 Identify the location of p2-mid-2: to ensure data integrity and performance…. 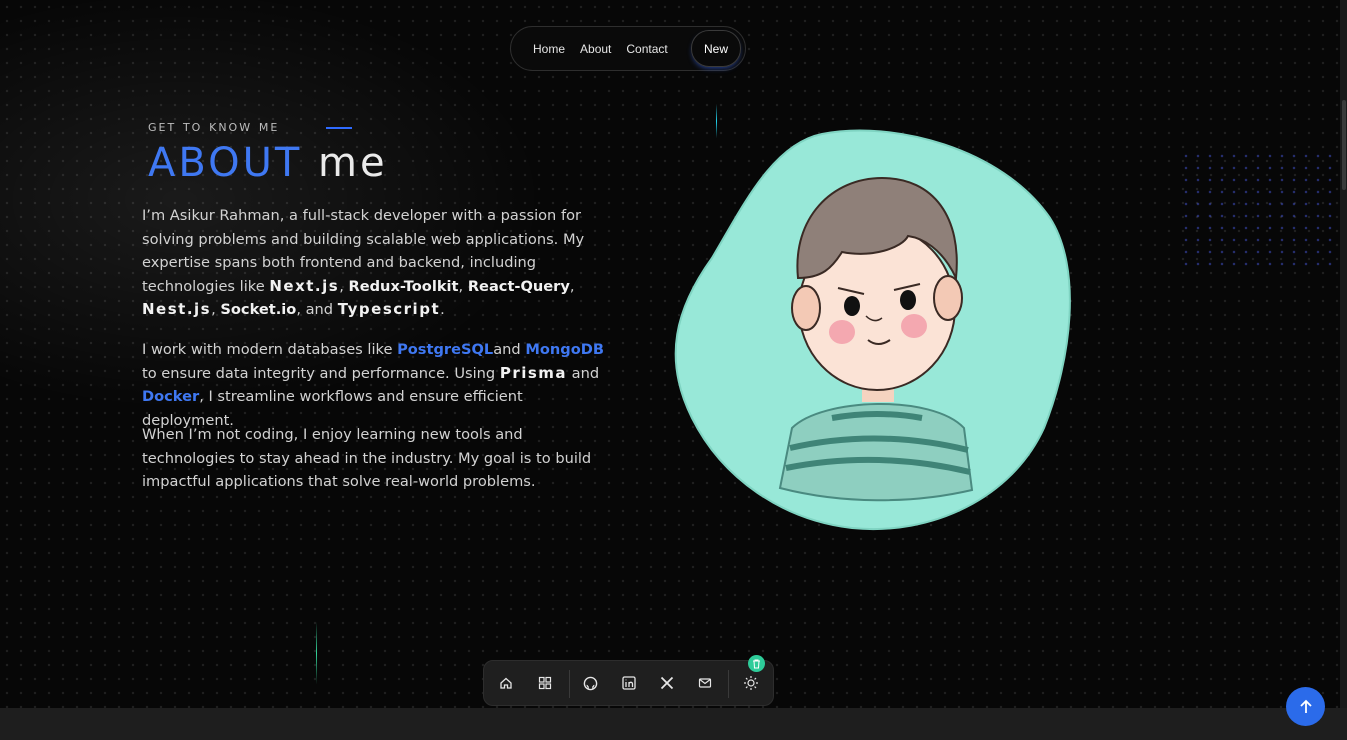
(321, 373).